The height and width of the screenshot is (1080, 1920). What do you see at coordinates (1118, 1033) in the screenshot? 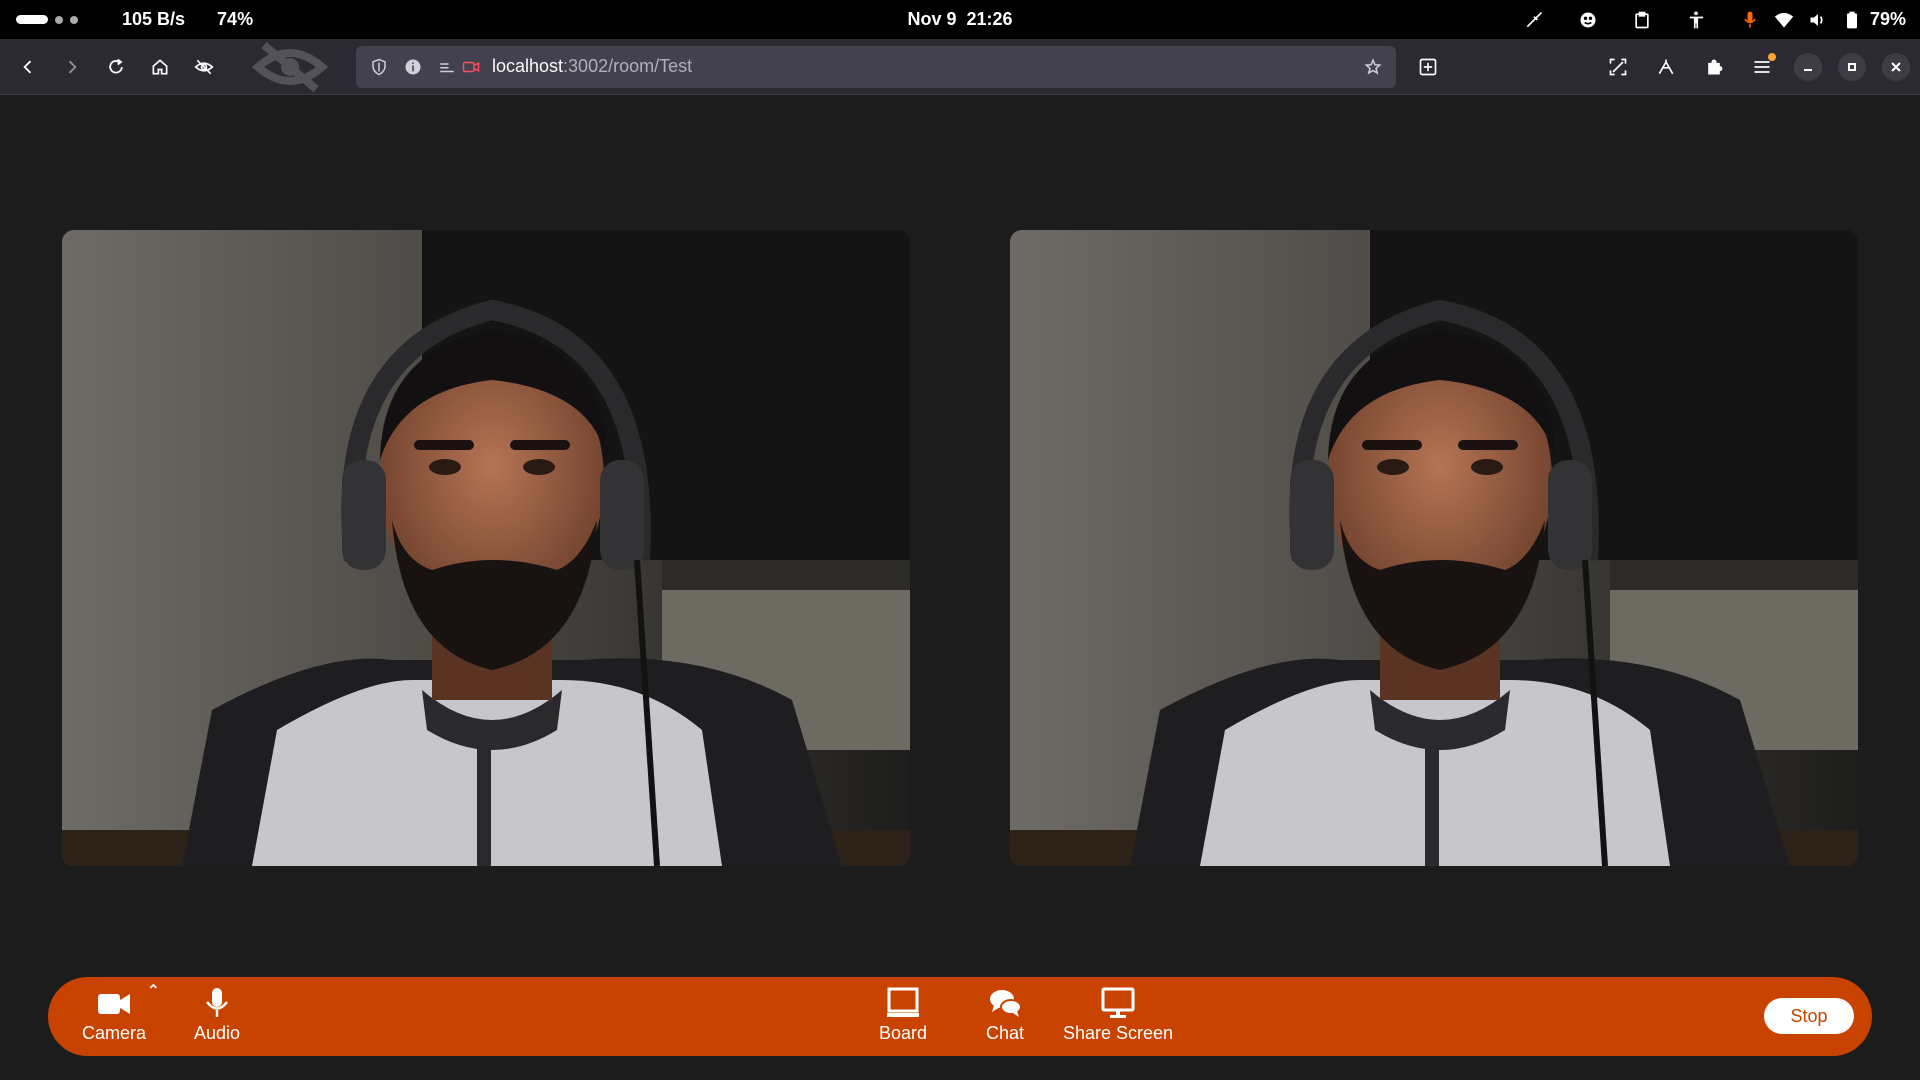
I see `share-screen-label: Share Screen` at bounding box center [1118, 1033].